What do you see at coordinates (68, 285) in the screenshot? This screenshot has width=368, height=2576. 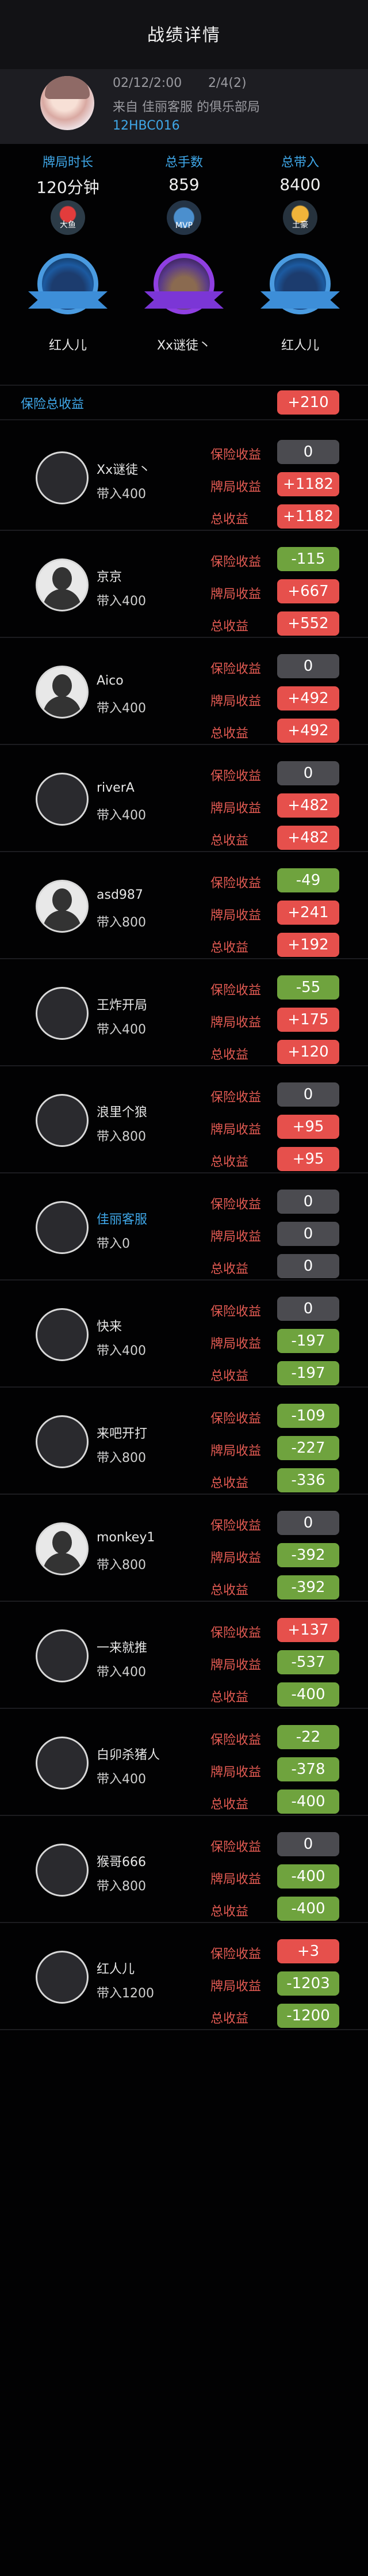 I see `medal-icon` at bounding box center [68, 285].